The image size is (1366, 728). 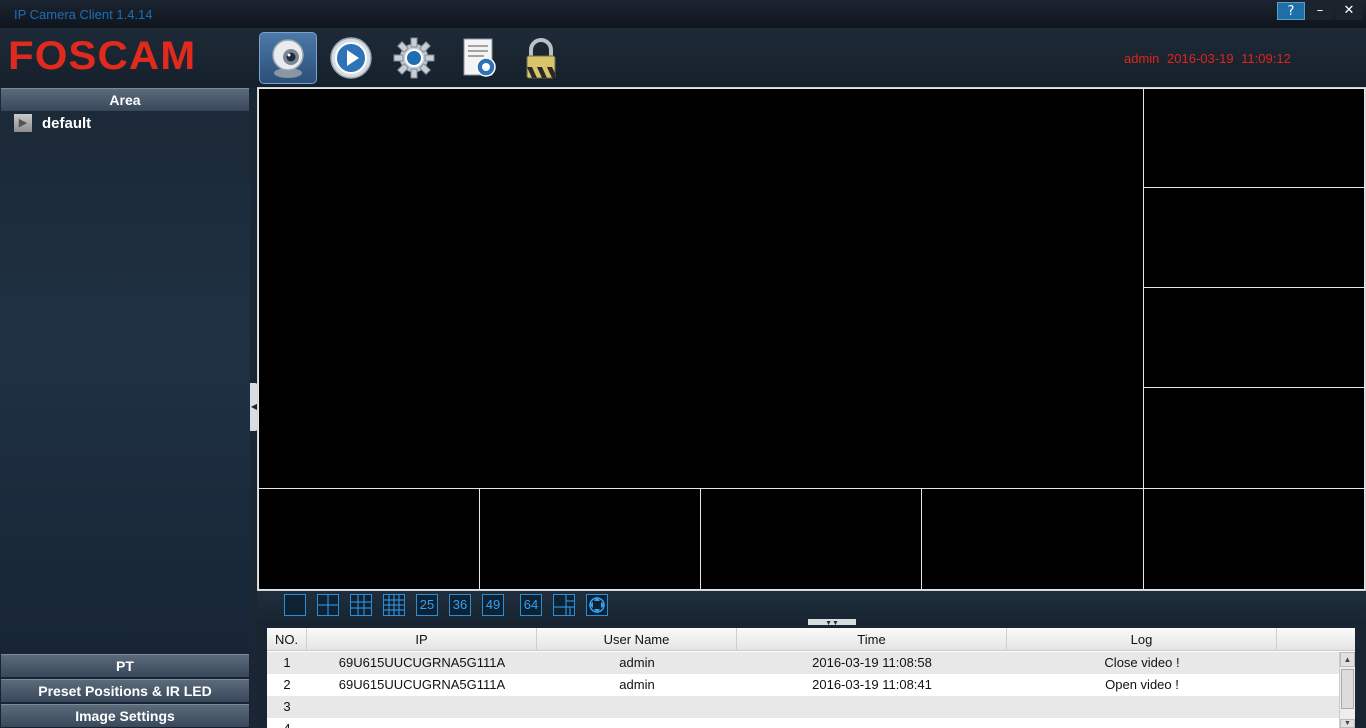 I want to click on user-datetime: admin 2016-03-19 11:09:12, so click(x=1207, y=58).